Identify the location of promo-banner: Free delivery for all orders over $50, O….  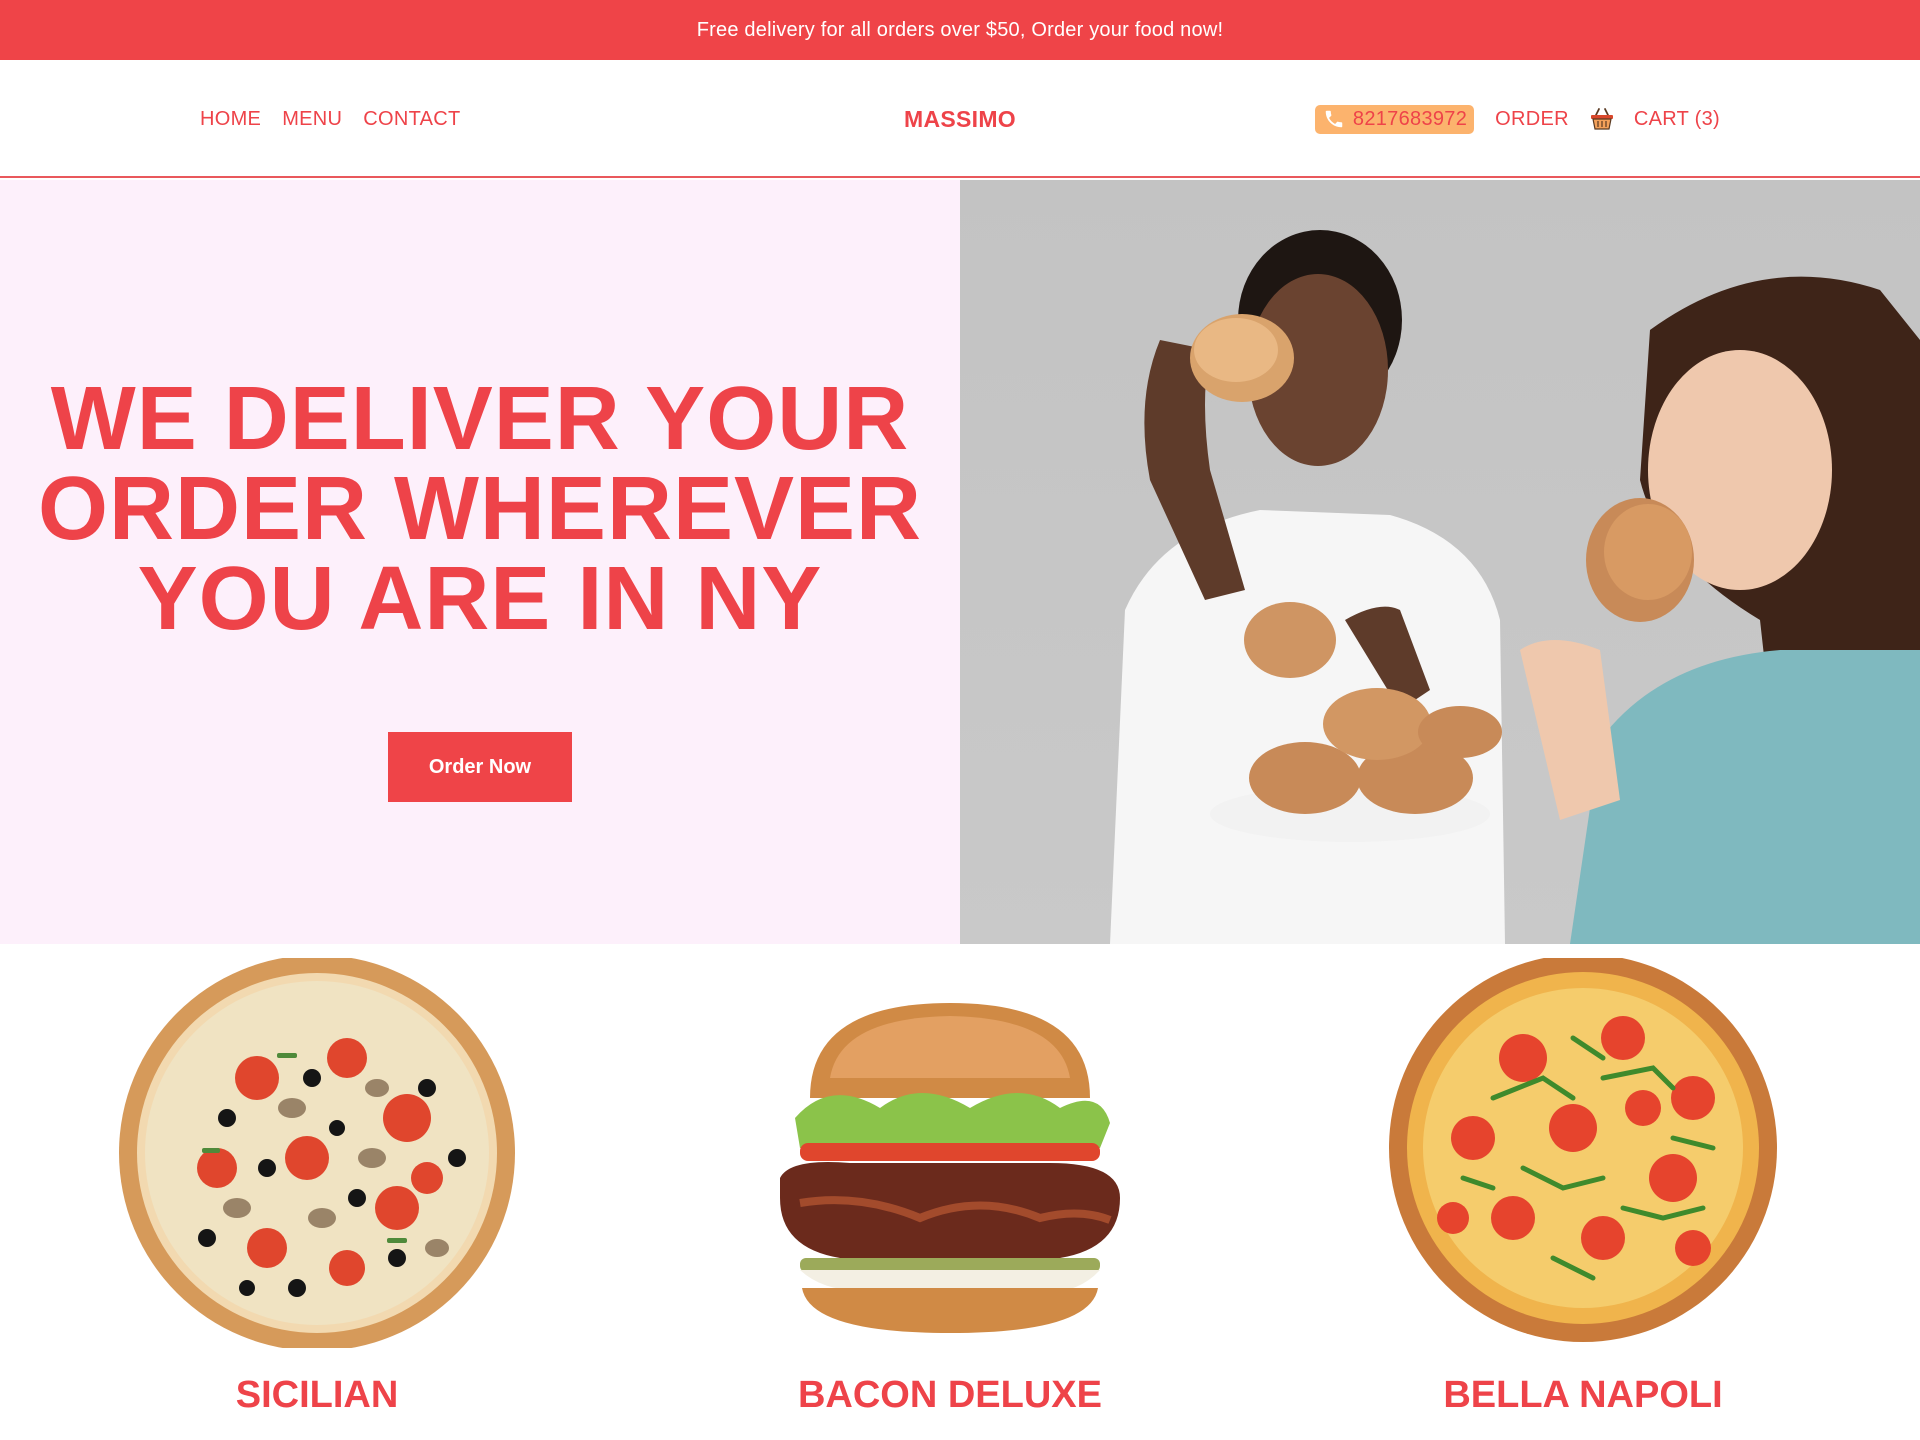
(960, 30).